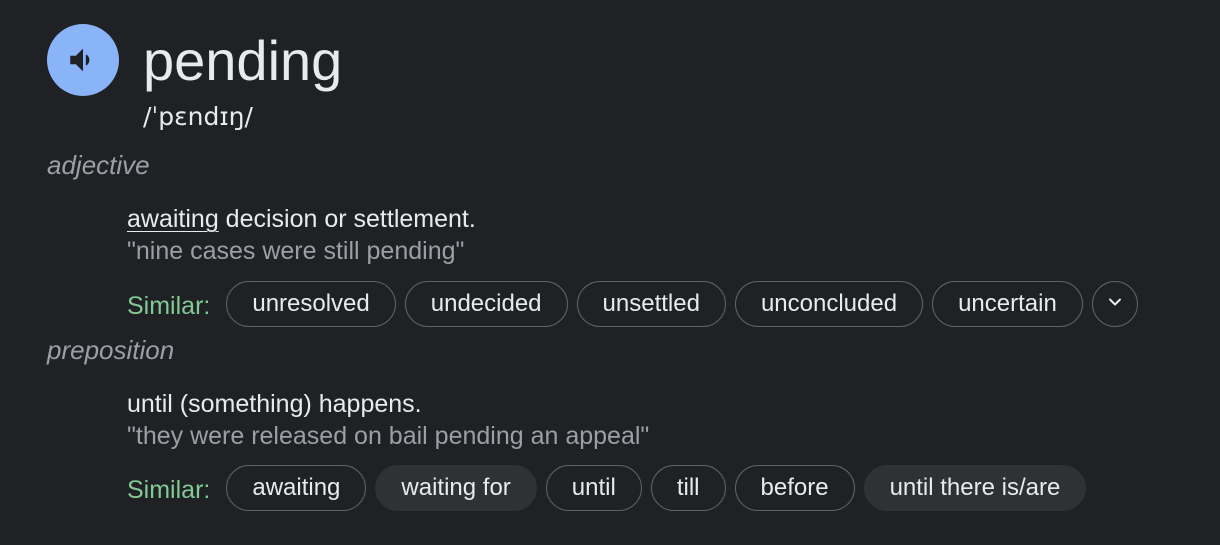 This screenshot has width=1220, height=545. Describe the element at coordinates (829, 304) in the screenshot. I see `similar-chip: unconcluded` at that location.